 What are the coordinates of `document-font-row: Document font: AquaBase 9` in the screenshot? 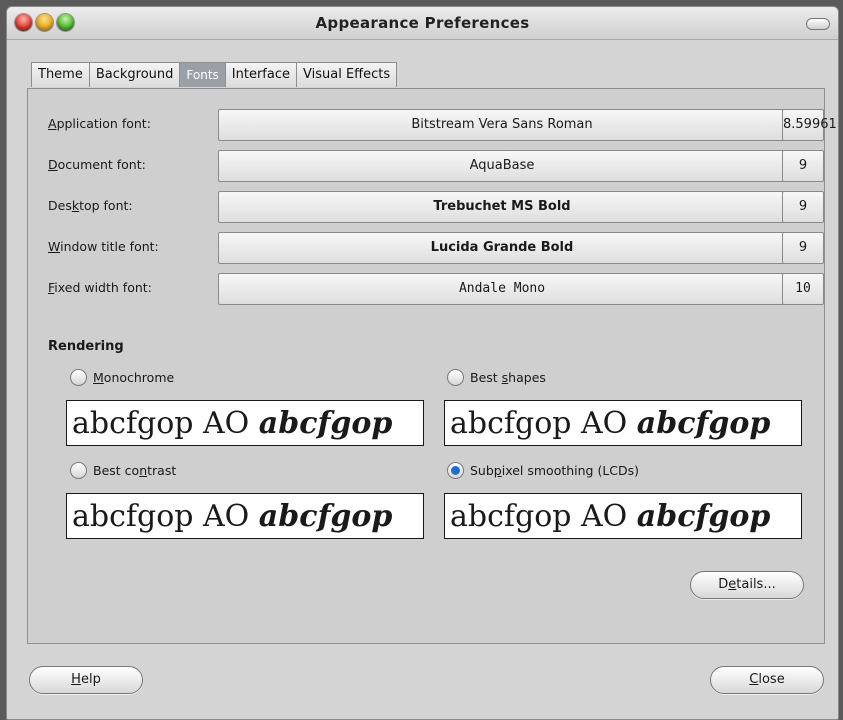 It's located at (436, 166).